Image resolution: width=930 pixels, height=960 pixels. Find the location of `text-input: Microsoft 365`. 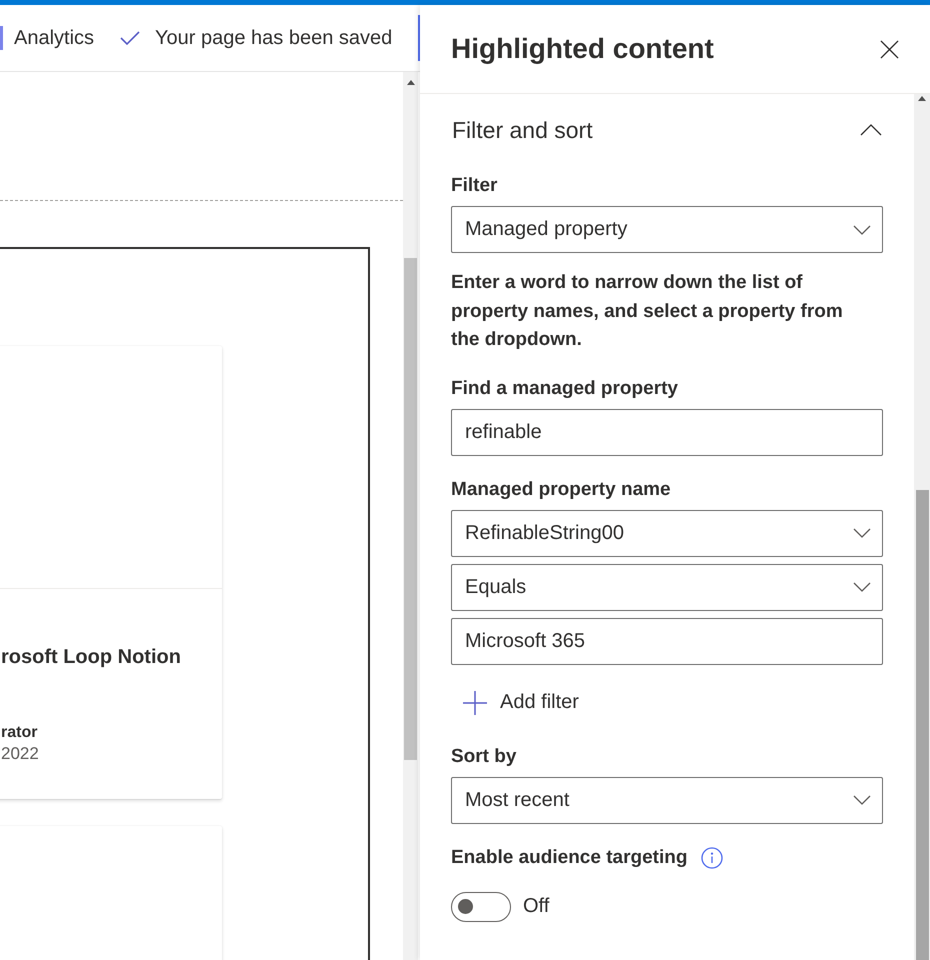

text-input: Microsoft 365 is located at coordinates (667, 641).